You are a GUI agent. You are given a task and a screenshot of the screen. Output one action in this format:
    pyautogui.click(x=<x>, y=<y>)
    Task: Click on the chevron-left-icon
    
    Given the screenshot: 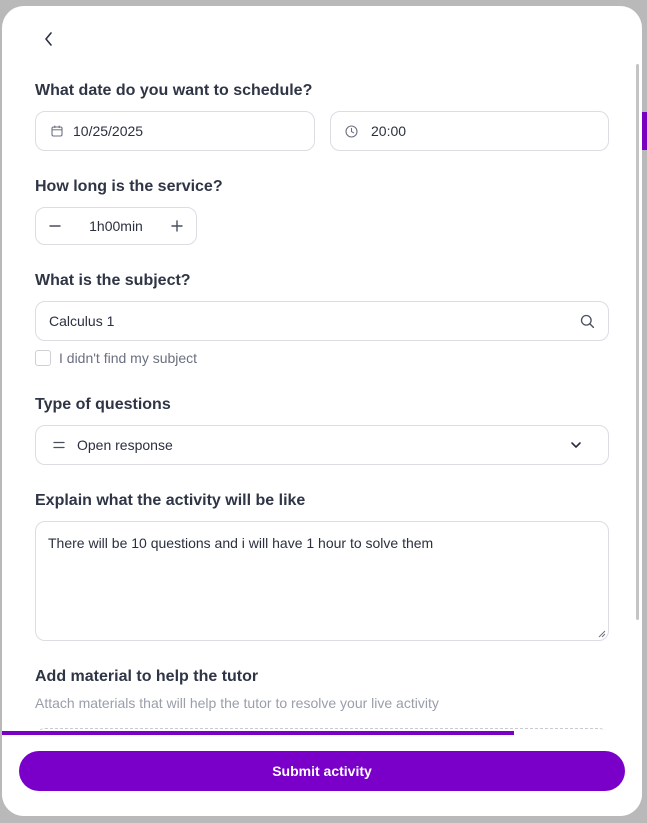 What is the action you would take?
    pyautogui.click(x=48, y=39)
    